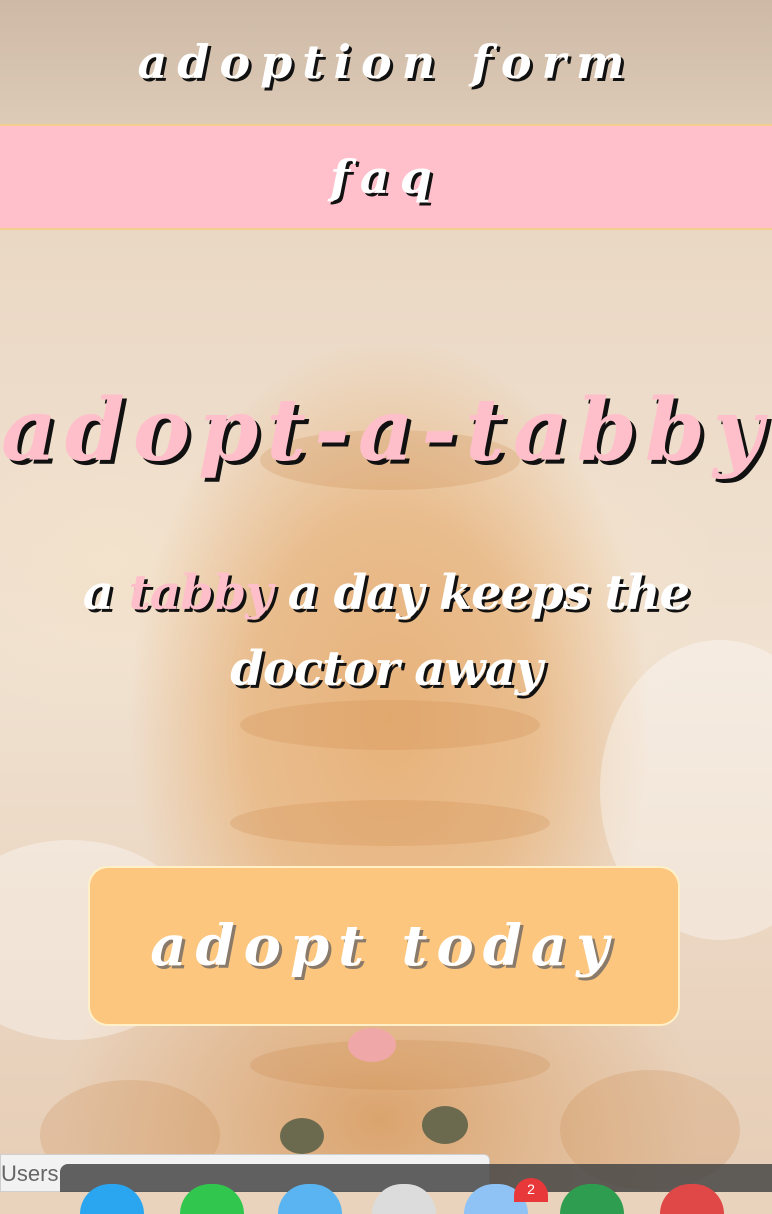 The image size is (772, 1214). I want to click on adopt-today-button: adopt today, so click(384, 946).